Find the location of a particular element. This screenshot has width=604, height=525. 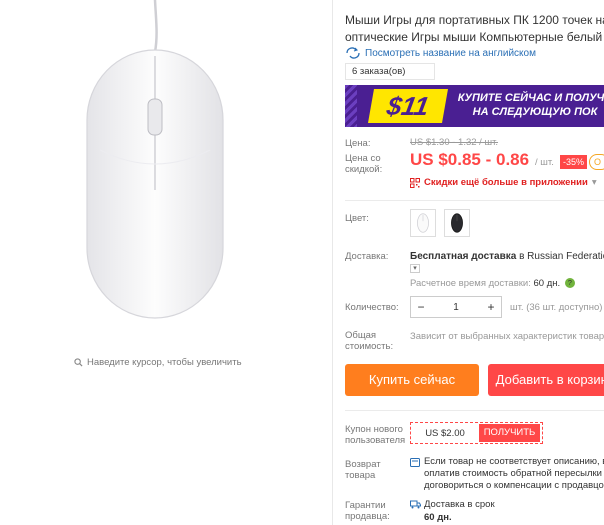

get-coupon-button: ПОЛУЧИТЬ is located at coordinates (509, 433).